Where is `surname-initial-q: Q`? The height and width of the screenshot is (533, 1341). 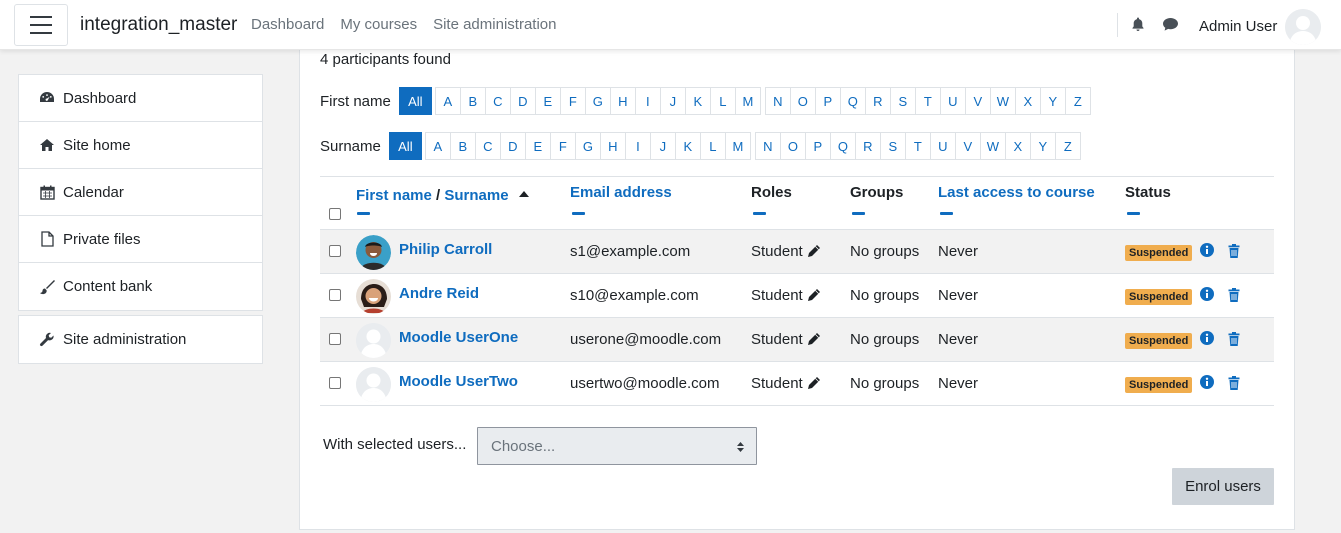 surname-initial-q: Q is located at coordinates (842, 146).